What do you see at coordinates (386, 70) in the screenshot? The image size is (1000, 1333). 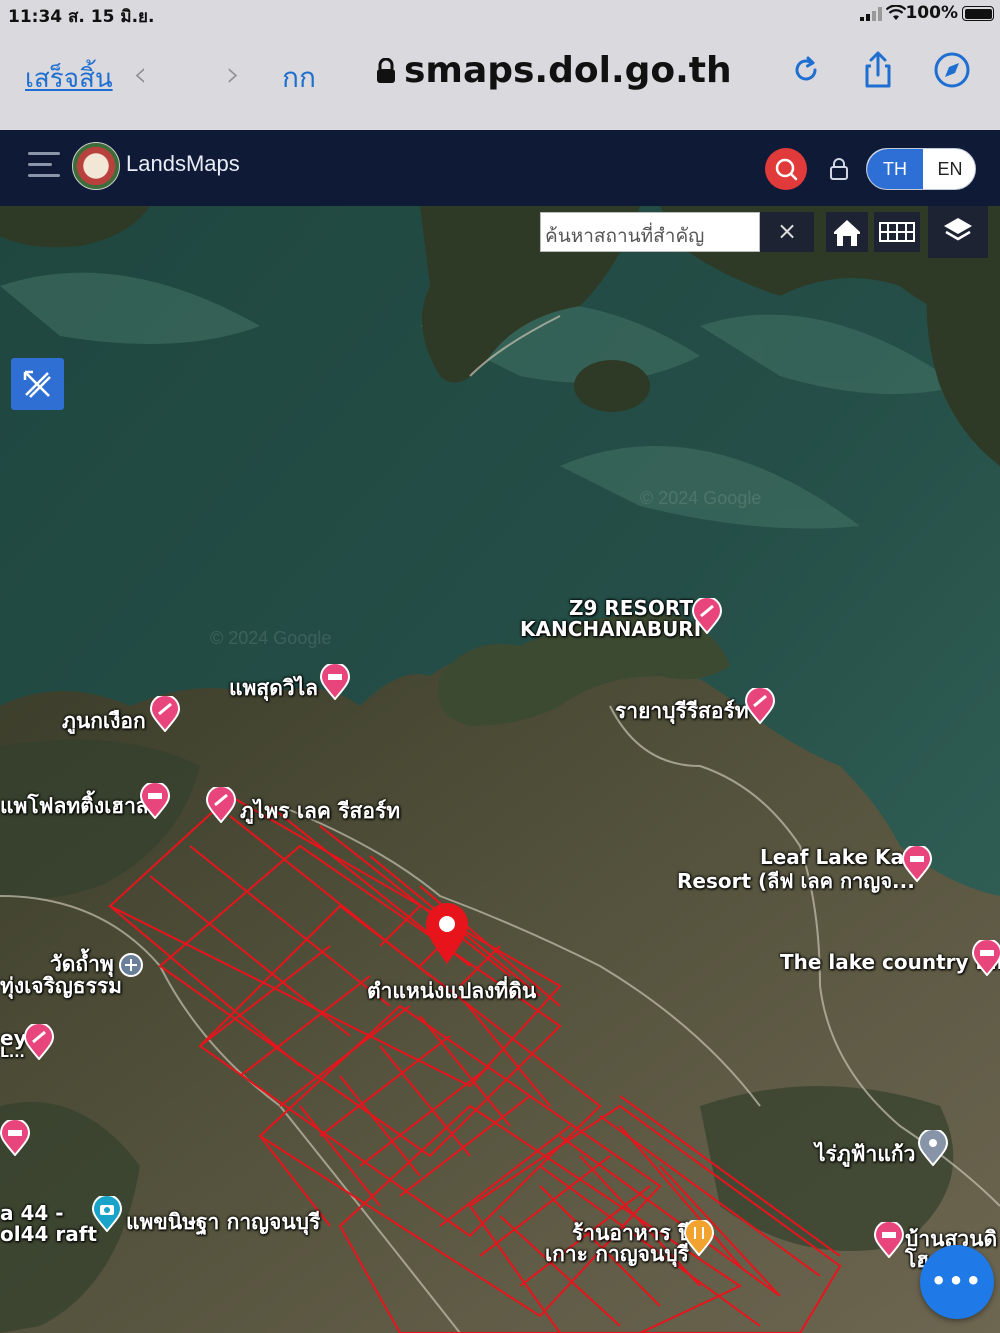 I see `lock-icon` at bounding box center [386, 70].